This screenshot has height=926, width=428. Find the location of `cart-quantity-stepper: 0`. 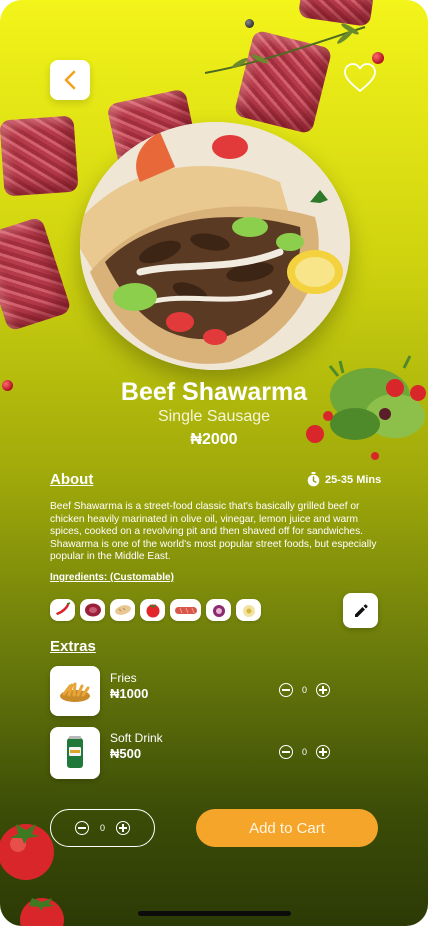

cart-quantity-stepper: 0 is located at coordinates (102, 828).